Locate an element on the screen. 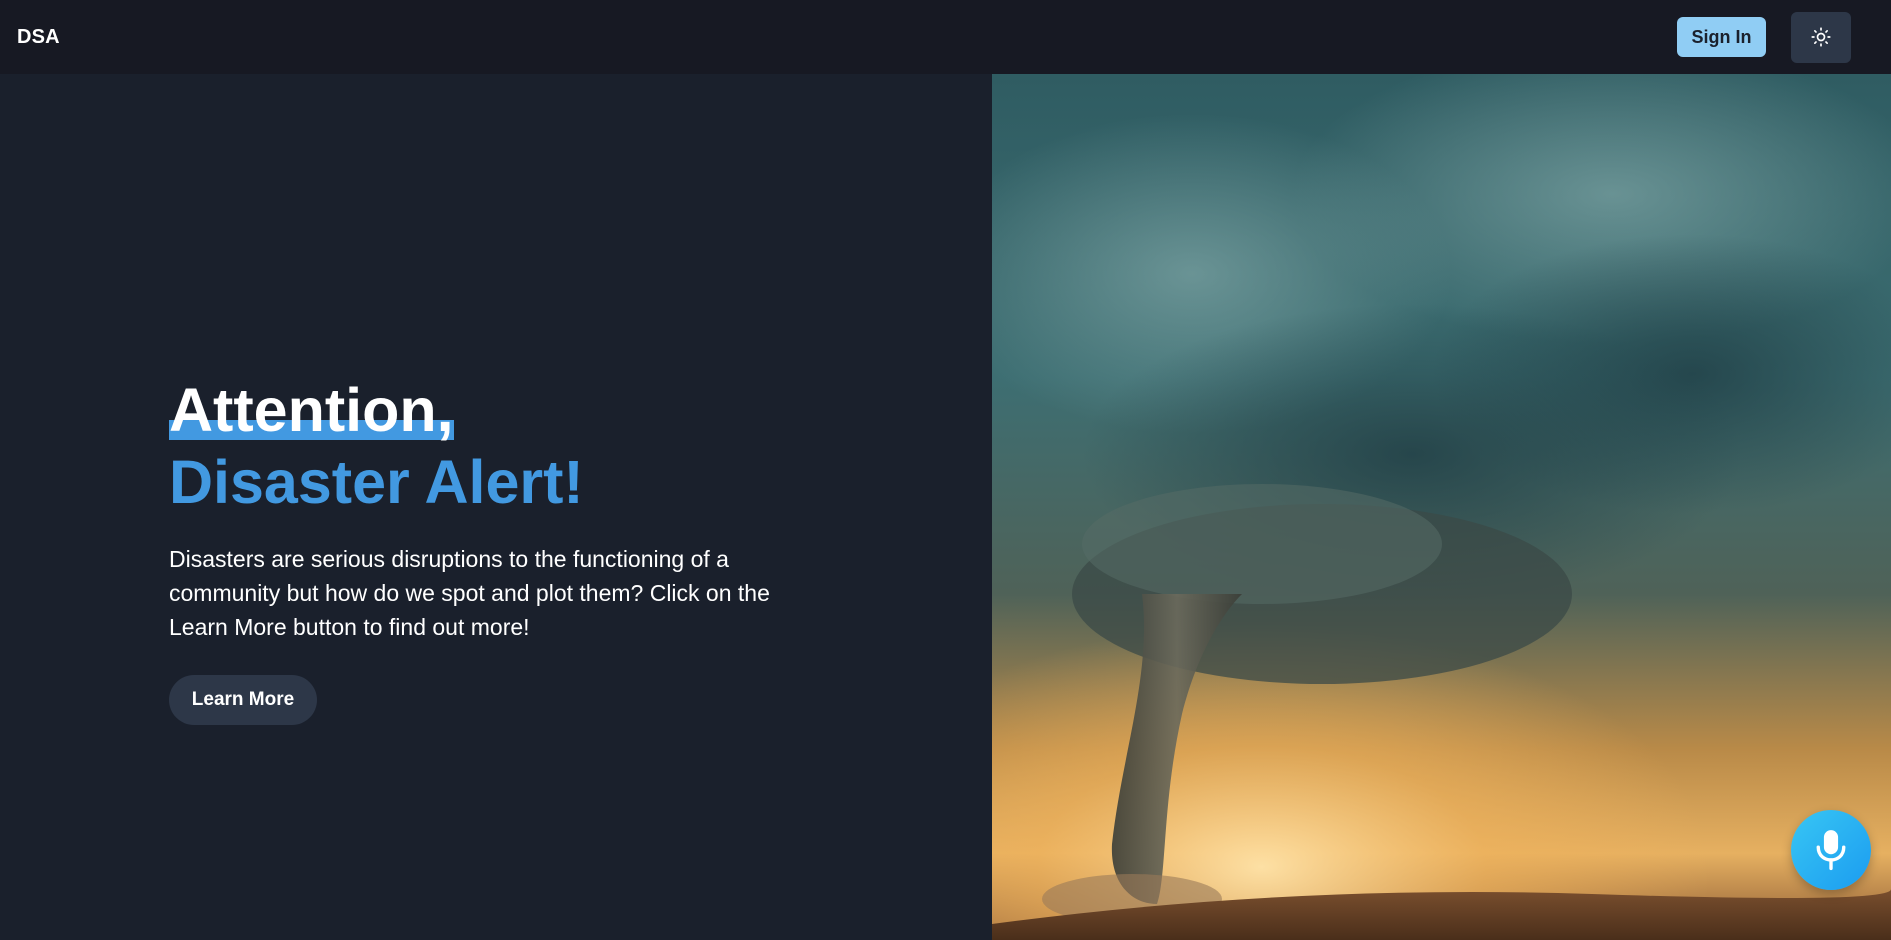 This screenshot has height=940, width=1891. nav-actions: Sign In is located at coordinates (1764, 37).